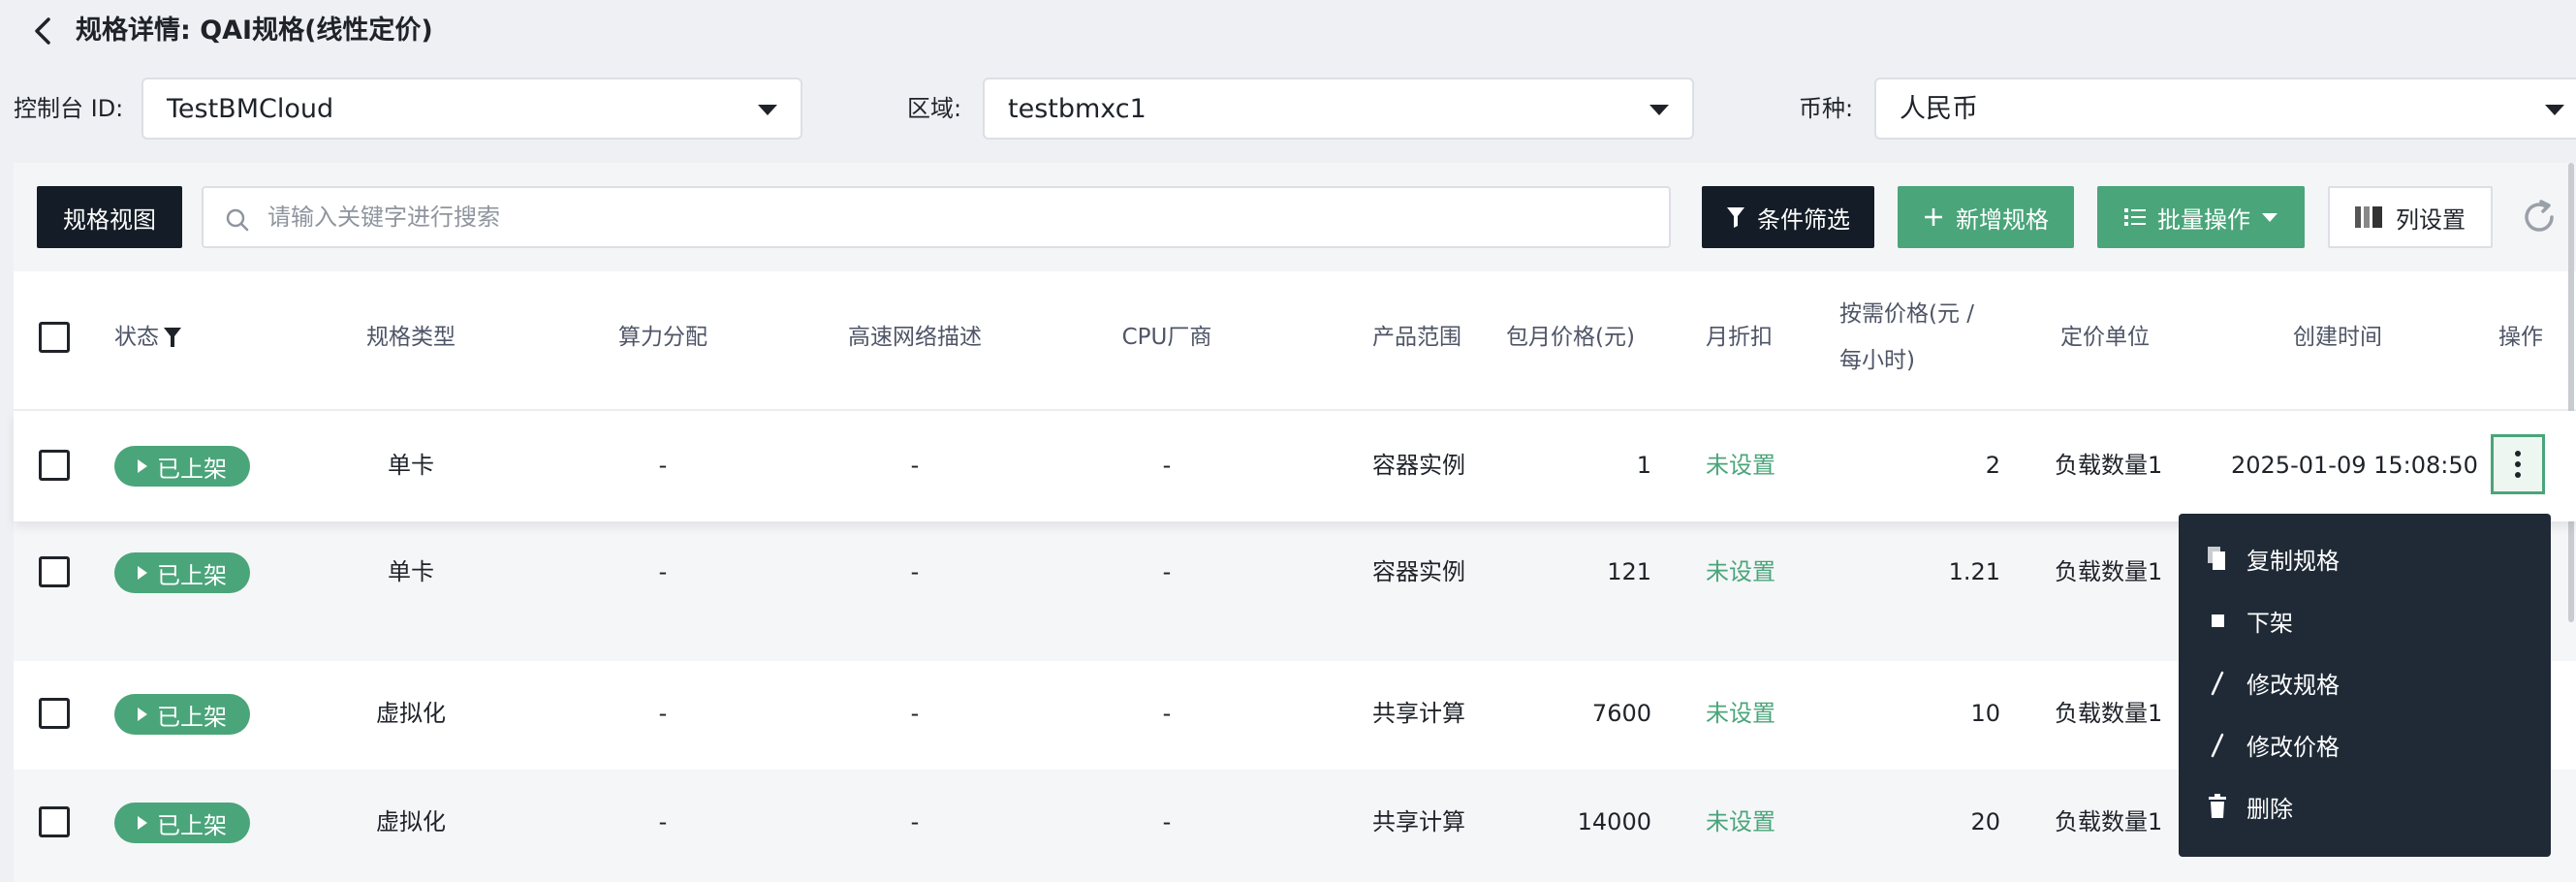 The height and width of the screenshot is (882, 2576). I want to click on column-header-ondemand-price-line2: 每小时), so click(1877, 360).